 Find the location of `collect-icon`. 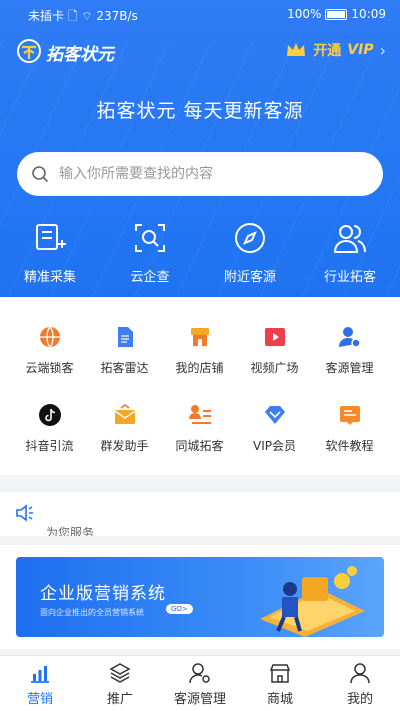

collect-icon is located at coordinates (51, 237).